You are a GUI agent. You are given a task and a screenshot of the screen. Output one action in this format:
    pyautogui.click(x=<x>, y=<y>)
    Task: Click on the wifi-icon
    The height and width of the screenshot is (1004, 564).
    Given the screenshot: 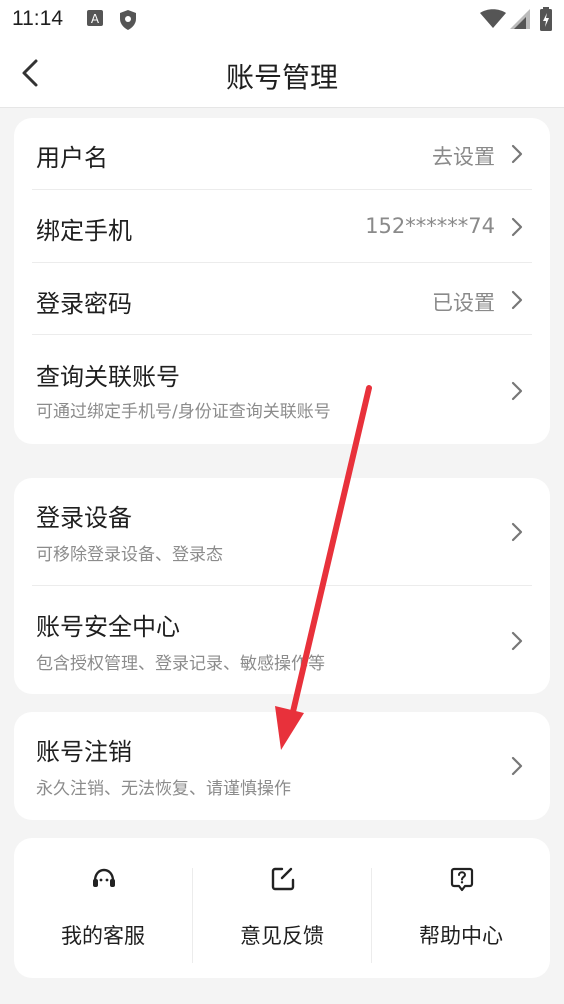 What is the action you would take?
    pyautogui.click(x=493, y=18)
    